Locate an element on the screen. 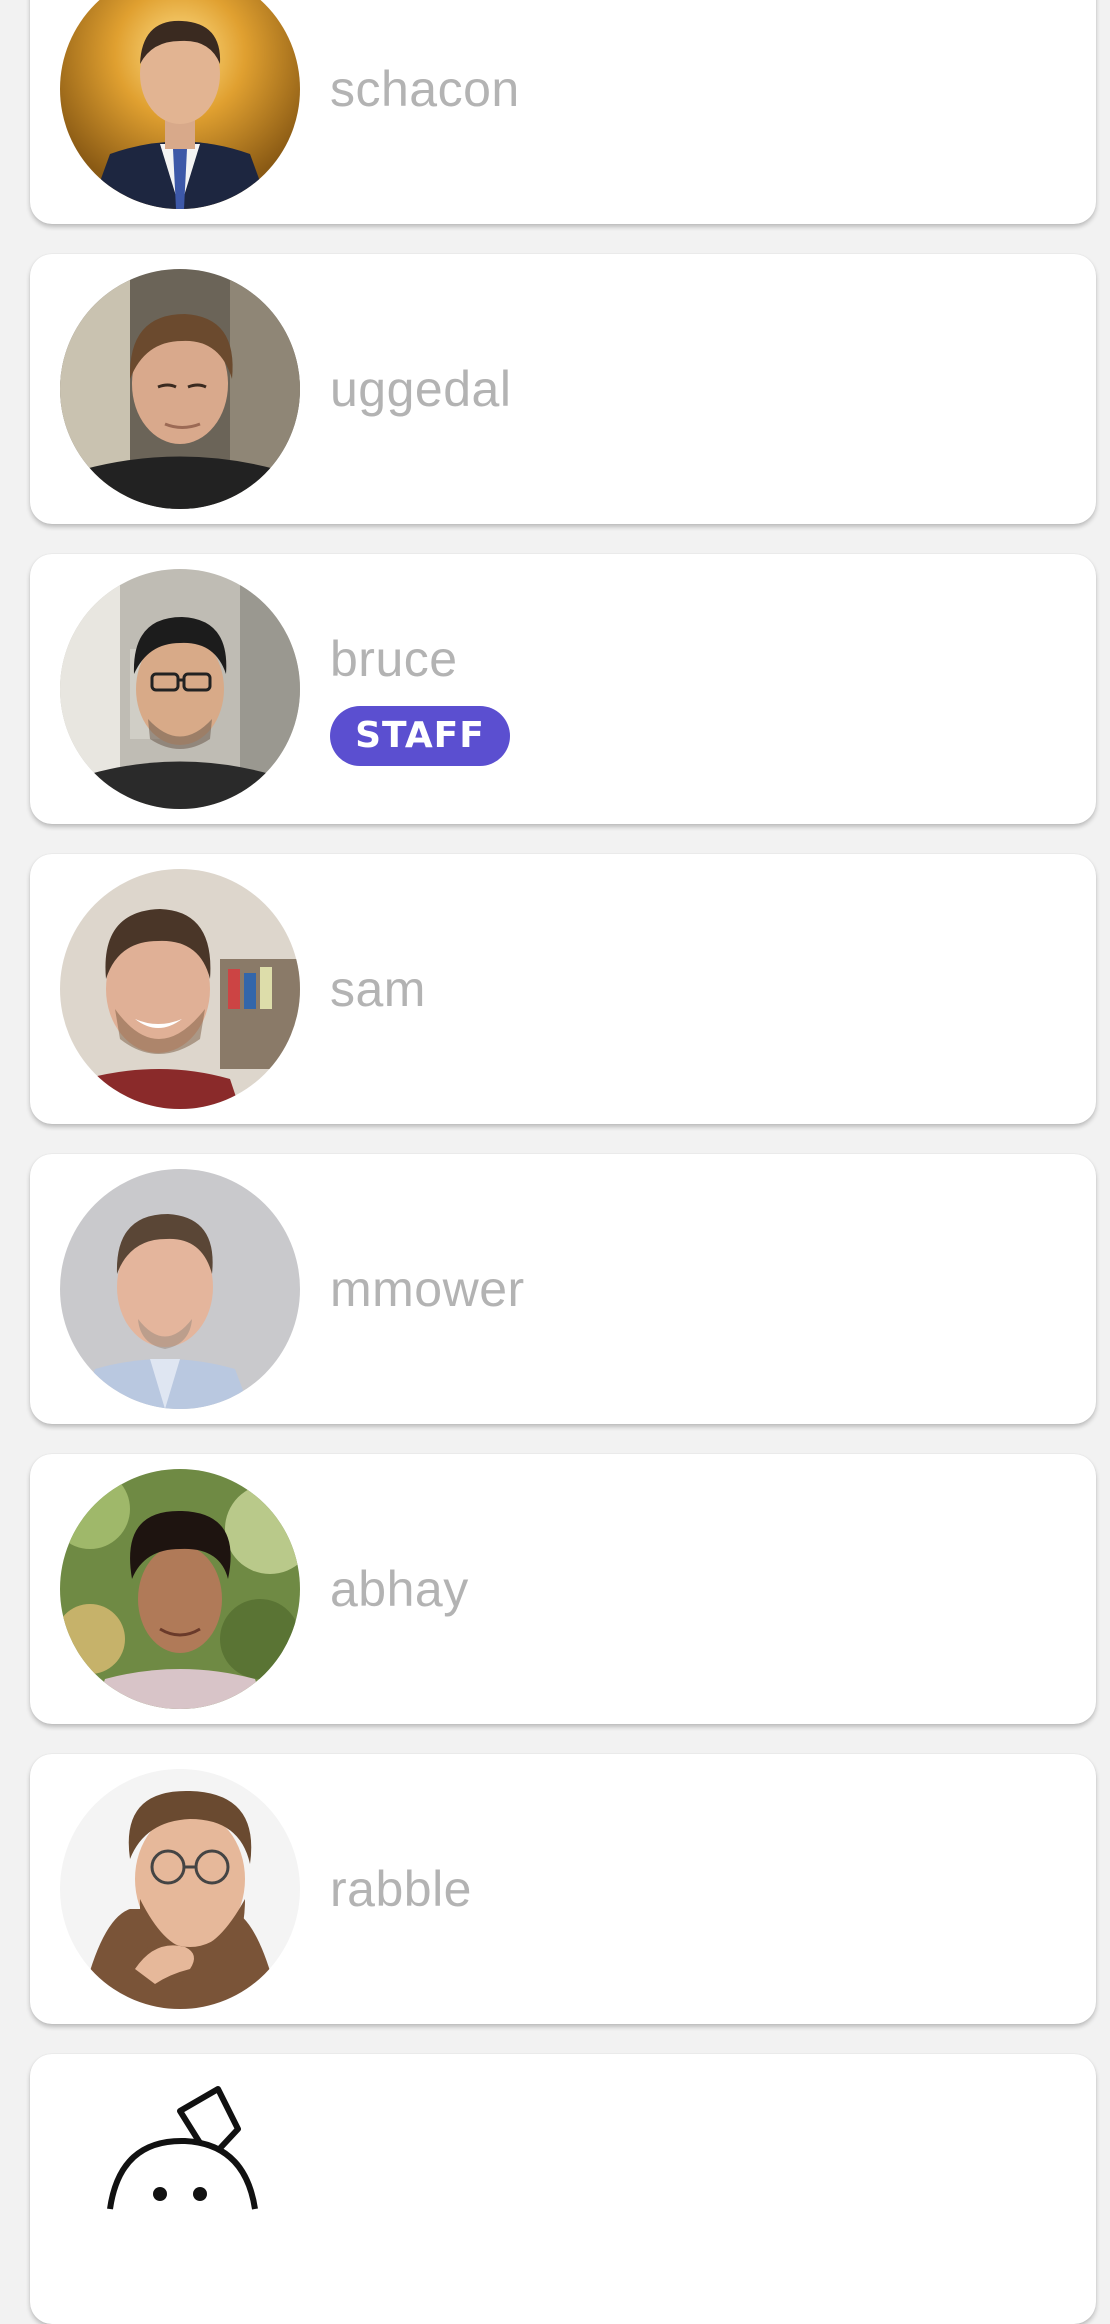 This screenshot has width=1110, height=2324. username: bruce is located at coordinates (394, 659).